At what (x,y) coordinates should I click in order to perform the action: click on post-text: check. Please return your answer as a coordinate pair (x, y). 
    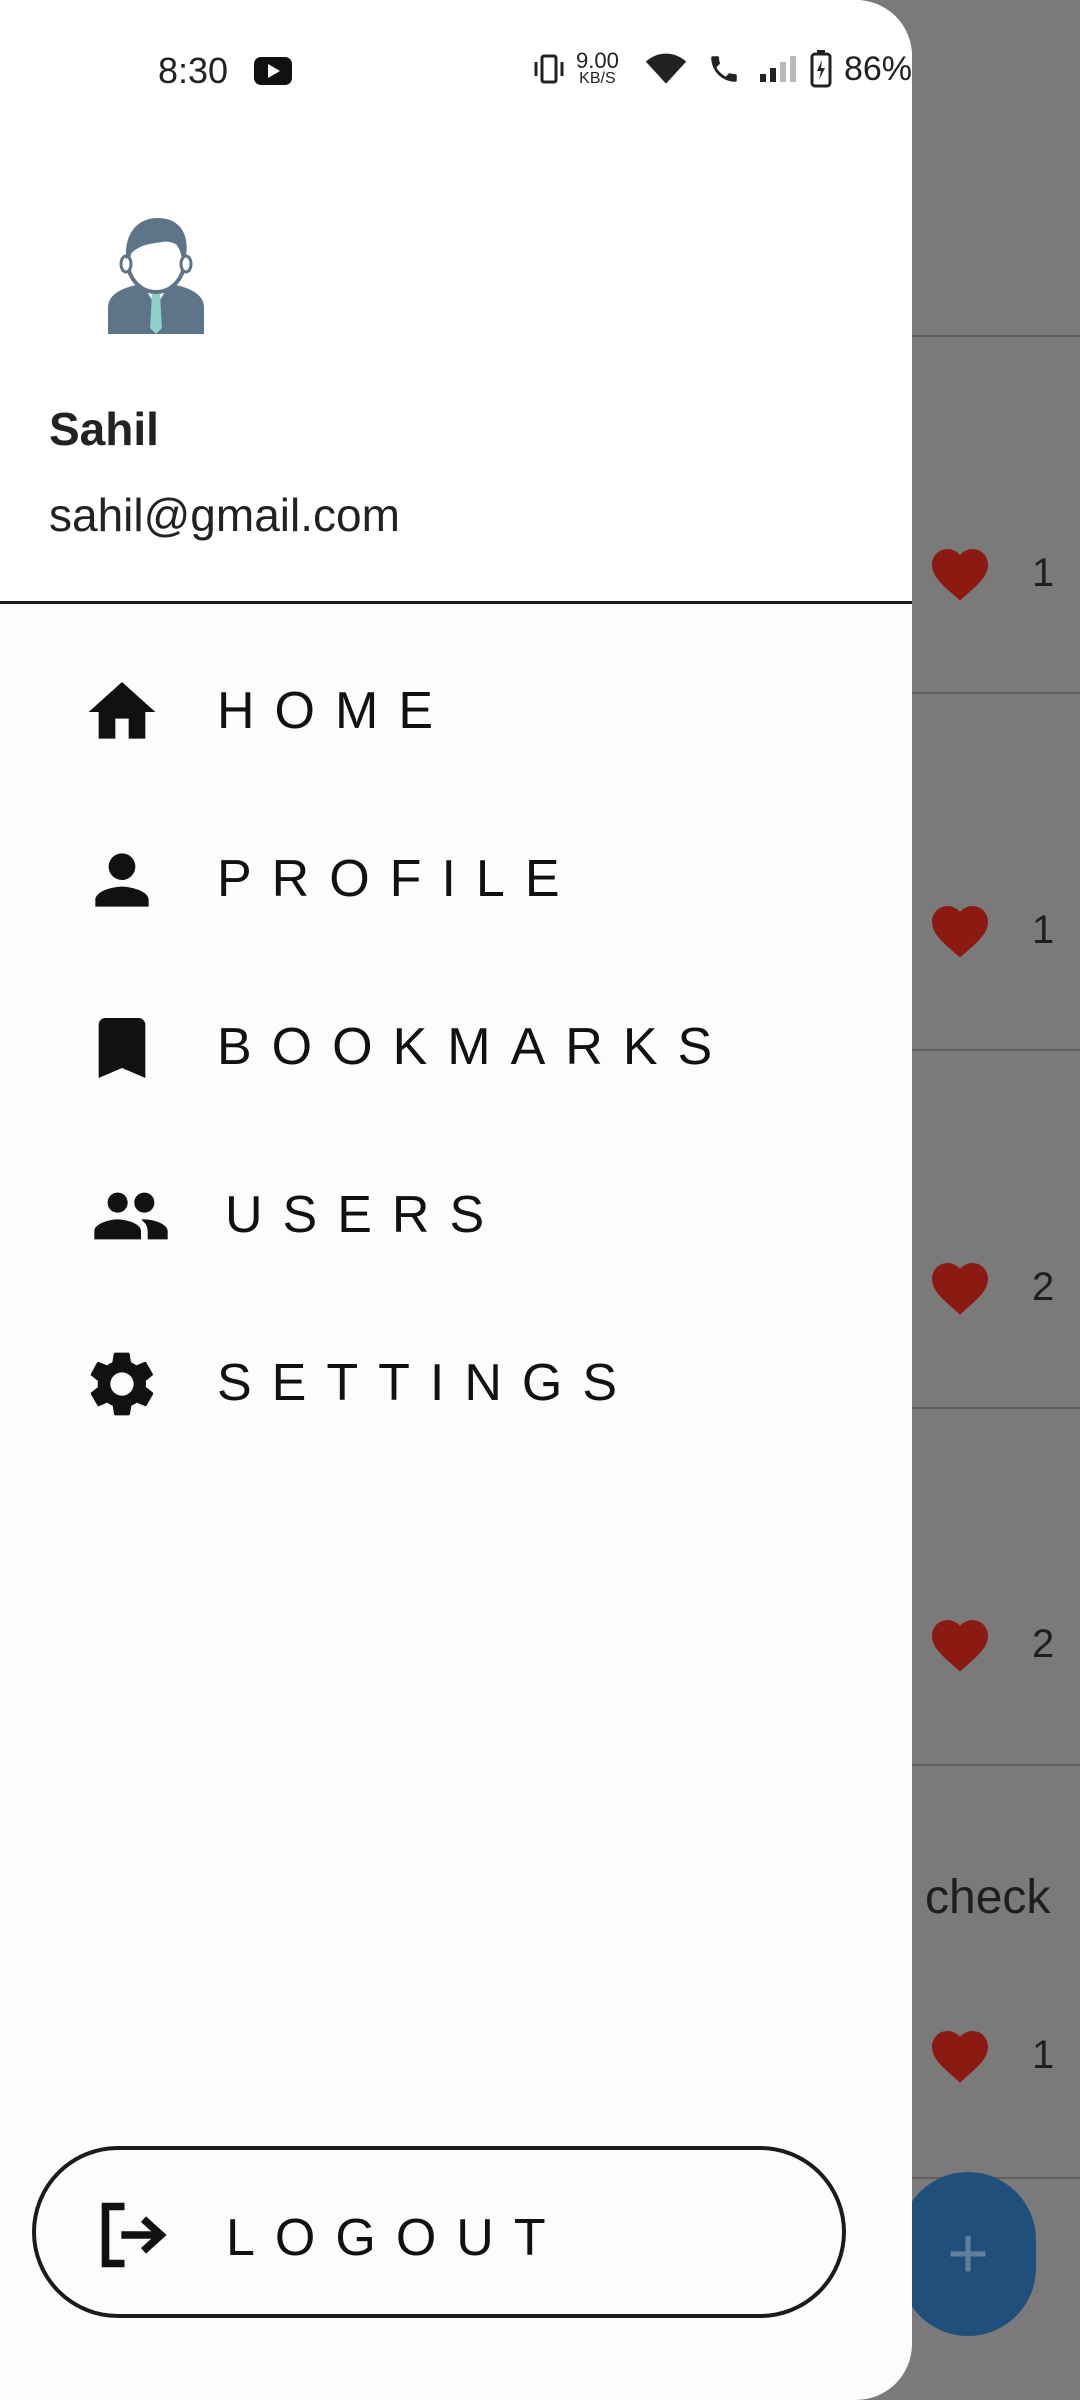
    Looking at the image, I should click on (988, 1897).